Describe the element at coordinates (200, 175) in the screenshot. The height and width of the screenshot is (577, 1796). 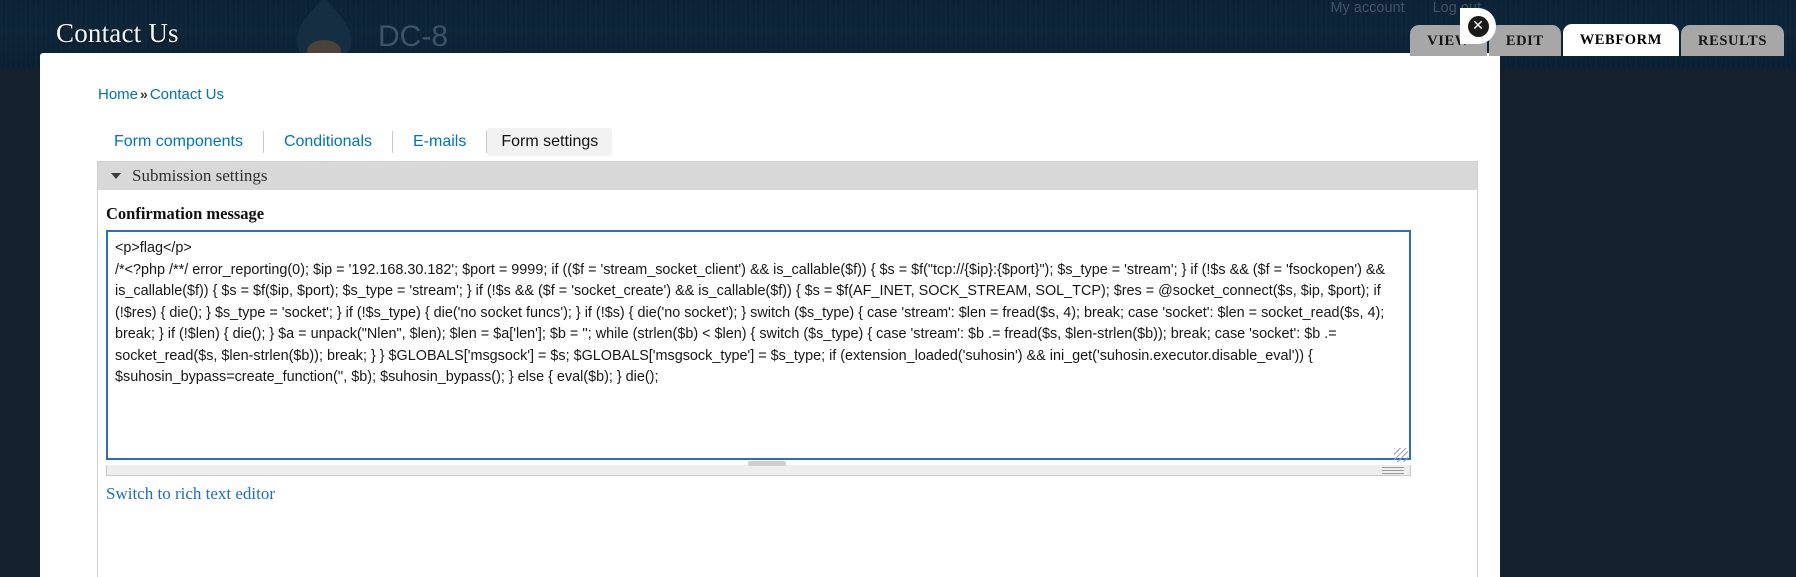
I see `fieldset-legend-label: Submission settings` at that location.